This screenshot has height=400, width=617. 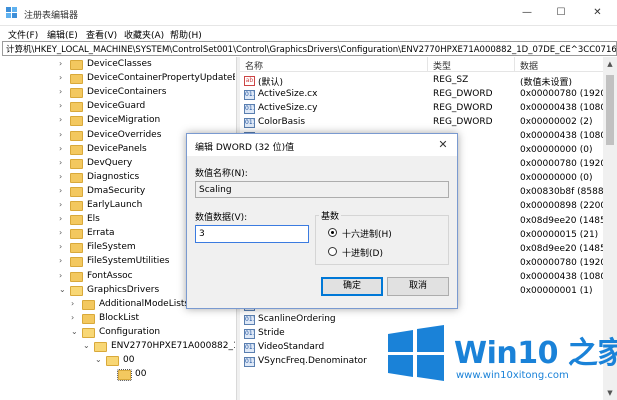 What do you see at coordinates (215, 190) in the screenshot?
I see `value-name-text: Scaling` at bounding box center [215, 190].